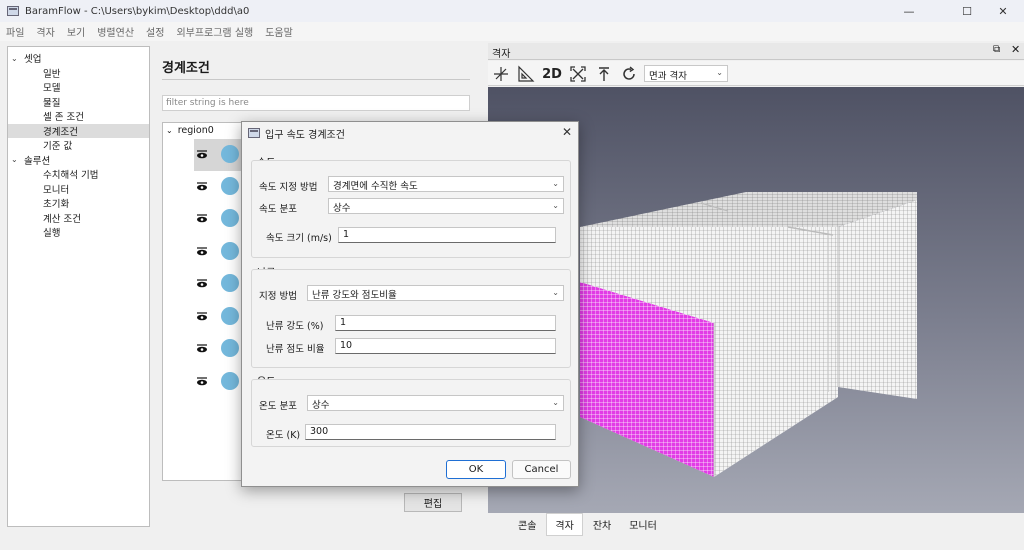  What do you see at coordinates (288, 187) in the screenshot?
I see `velocity-spec-label: 속도 지정 방법` at bounding box center [288, 187].